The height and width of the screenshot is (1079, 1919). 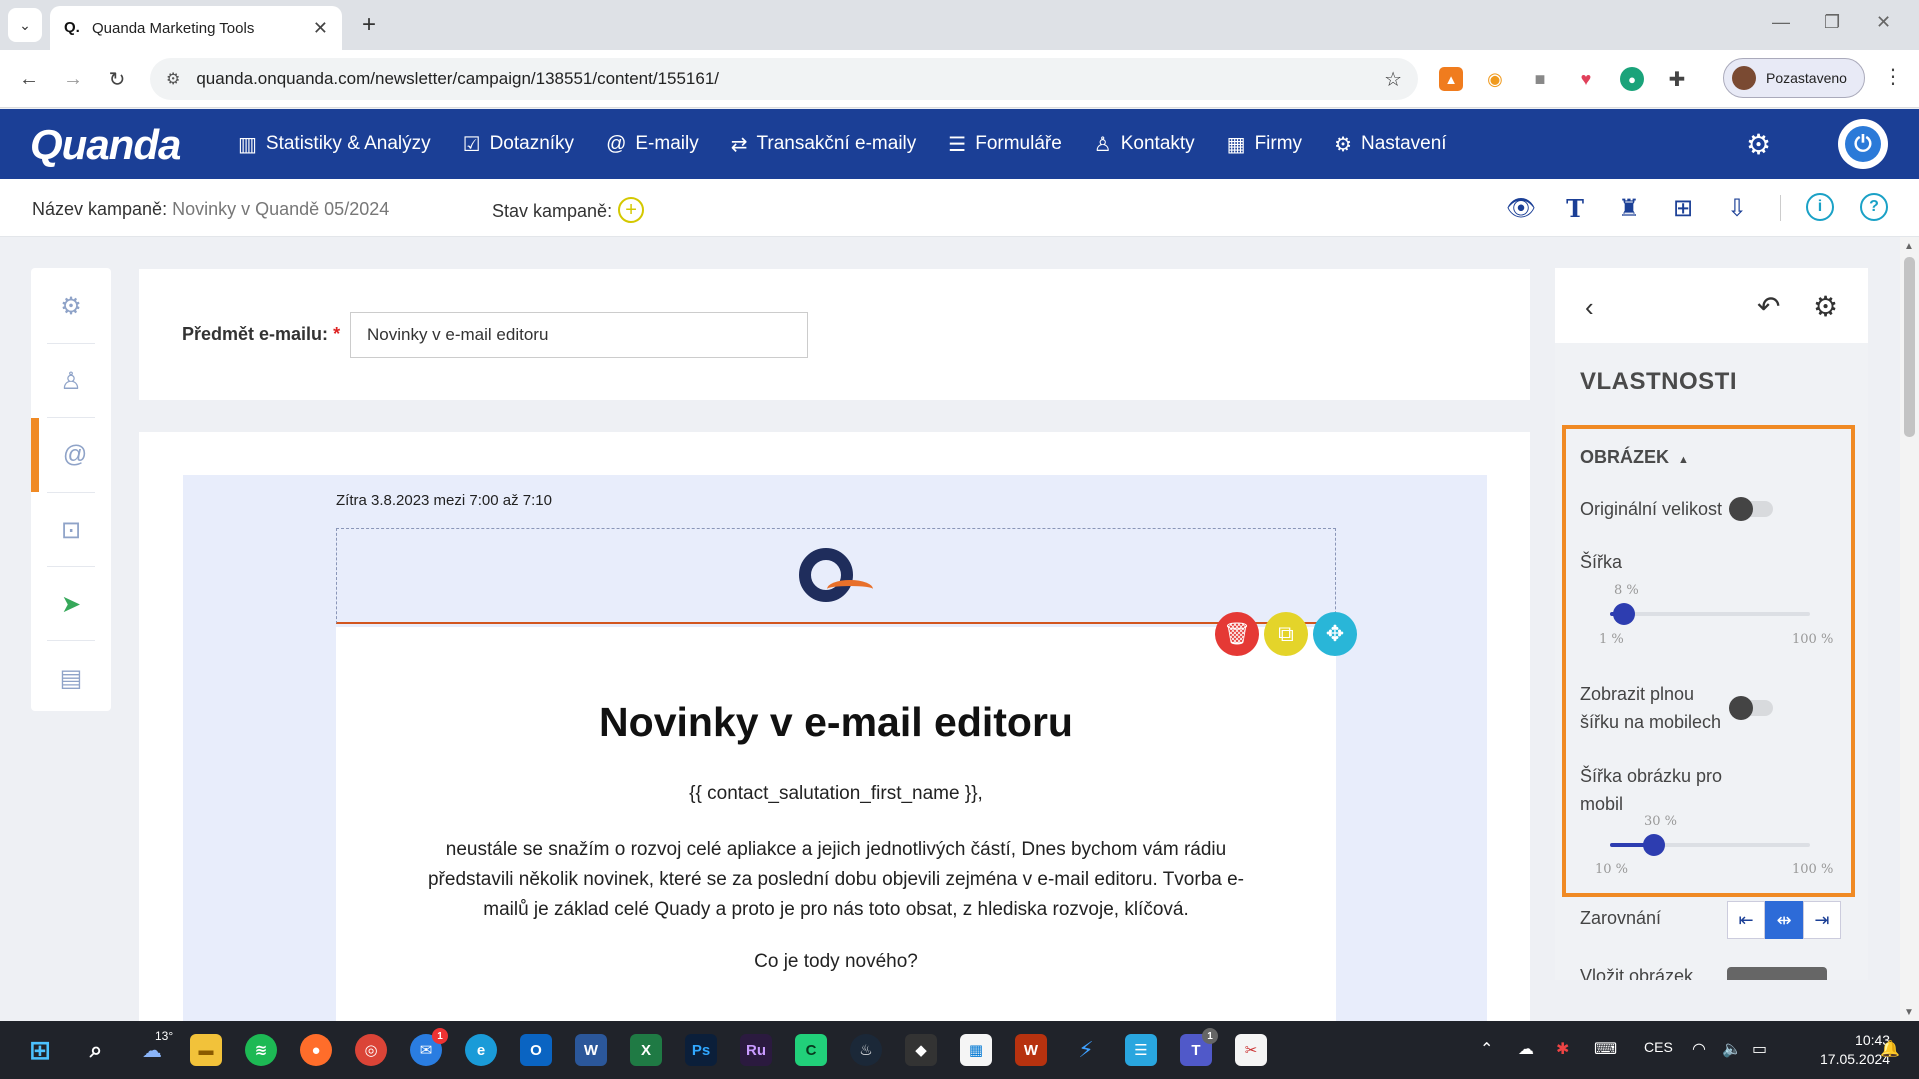 What do you see at coordinates (1909, 1012) in the screenshot?
I see `scroll-down-icon: ▼` at bounding box center [1909, 1012].